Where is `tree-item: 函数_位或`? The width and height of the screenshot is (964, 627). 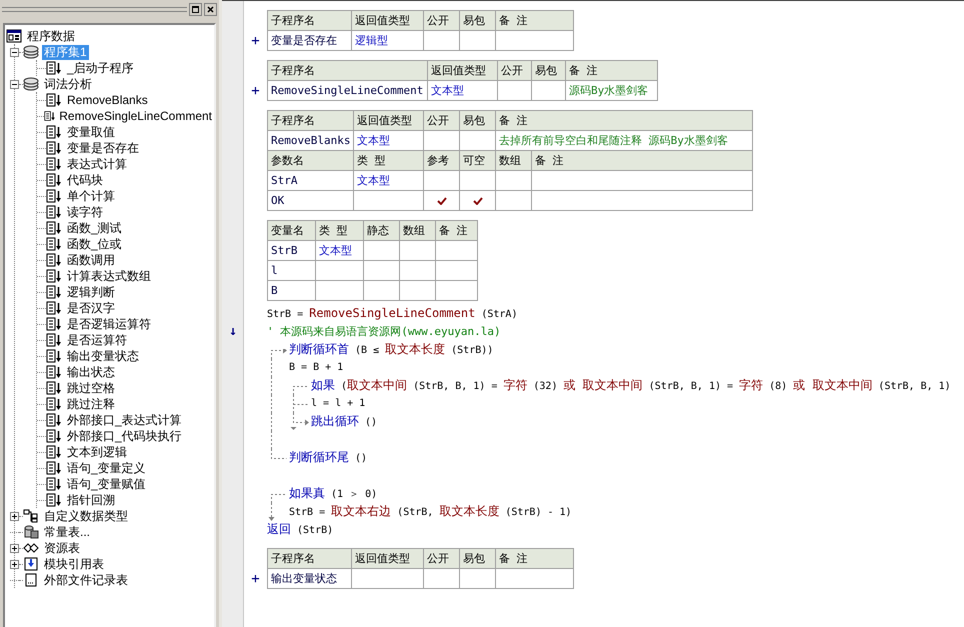
tree-item: 函数_位或 is located at coordinates (94, 244).